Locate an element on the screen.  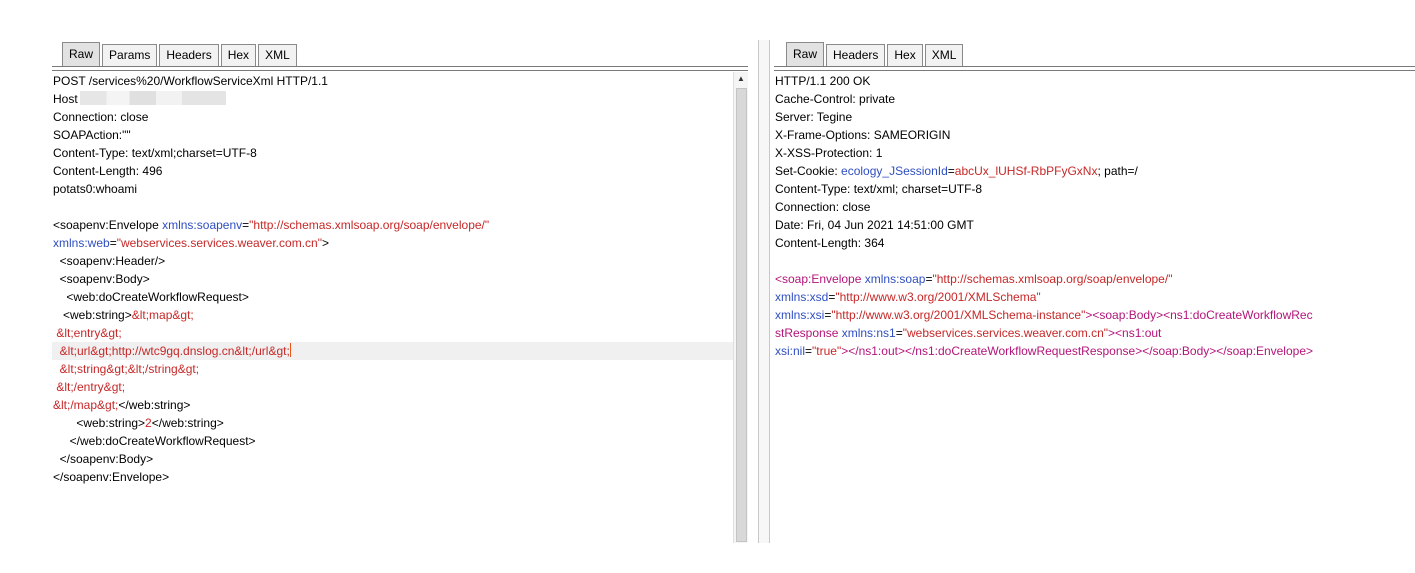
xml-attr-name: xmlns:xsd is located at coordinates (802, 297).